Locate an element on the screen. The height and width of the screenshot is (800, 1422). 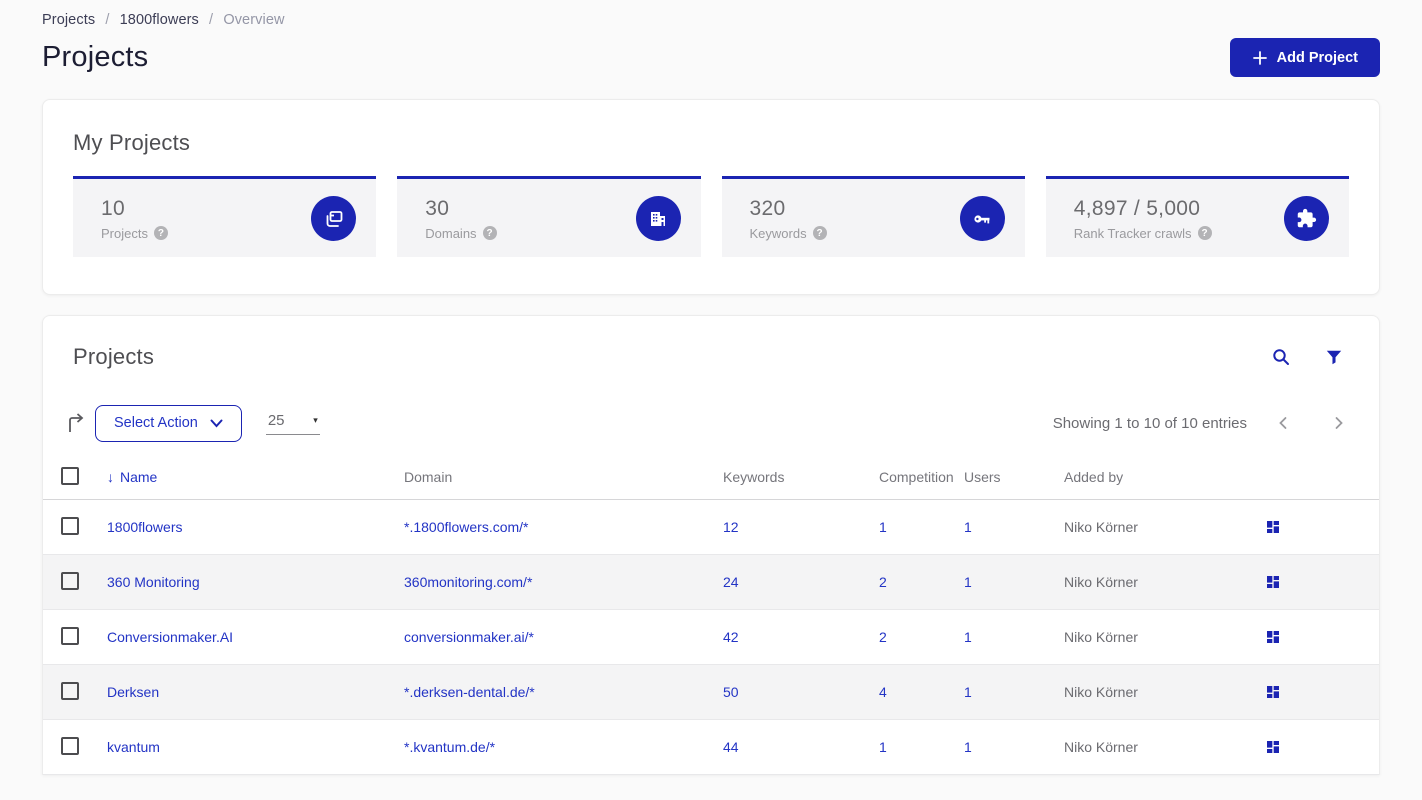
breadcrumb-overview: Overview is located at coordinates (254, 20).